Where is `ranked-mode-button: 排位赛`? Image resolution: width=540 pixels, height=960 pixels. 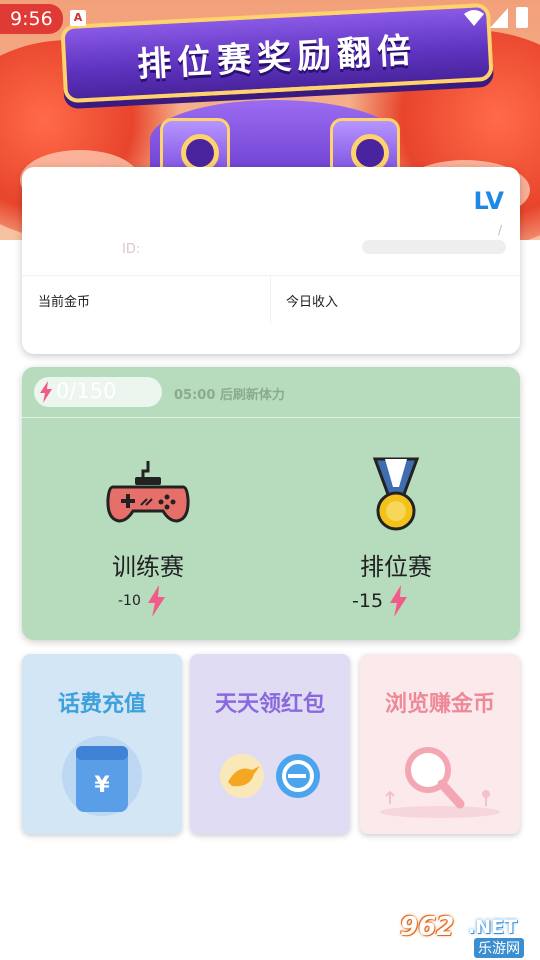 ranked-mode-button: 排位赛 is located at coordinates (396, 519).